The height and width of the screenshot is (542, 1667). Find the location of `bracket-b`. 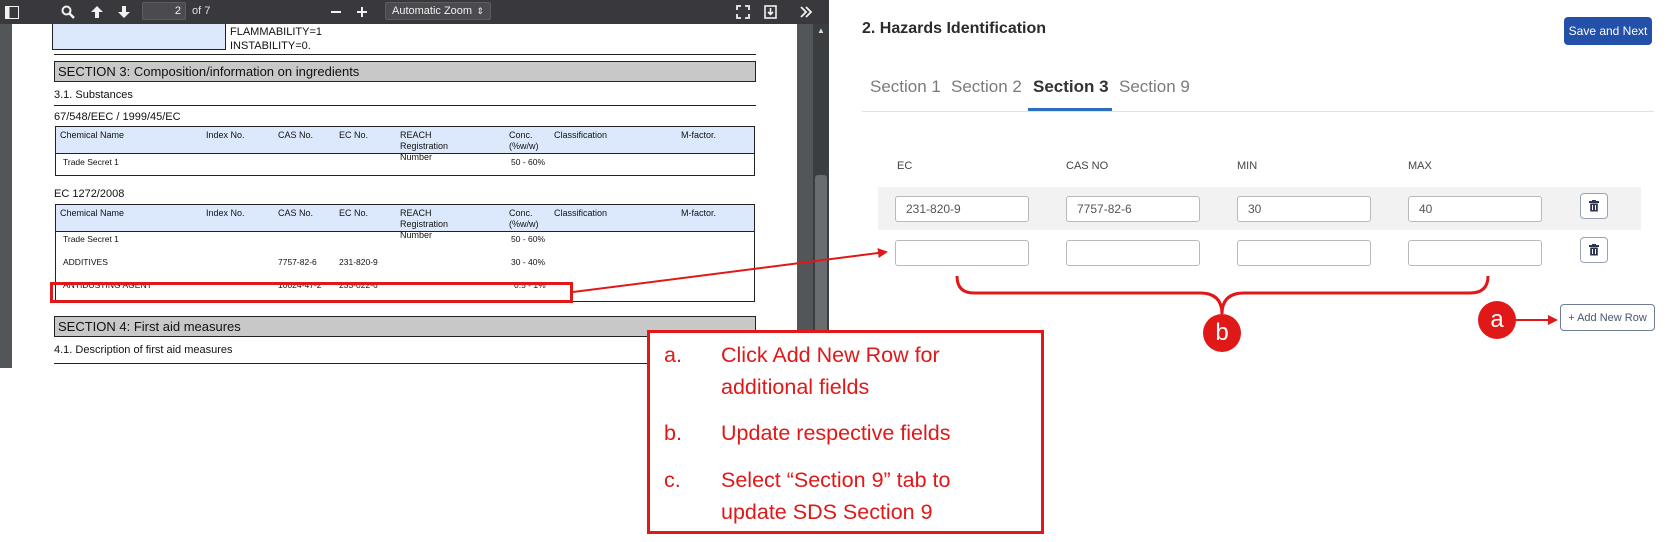

bracket-b is located at coordinates (1222, 295).